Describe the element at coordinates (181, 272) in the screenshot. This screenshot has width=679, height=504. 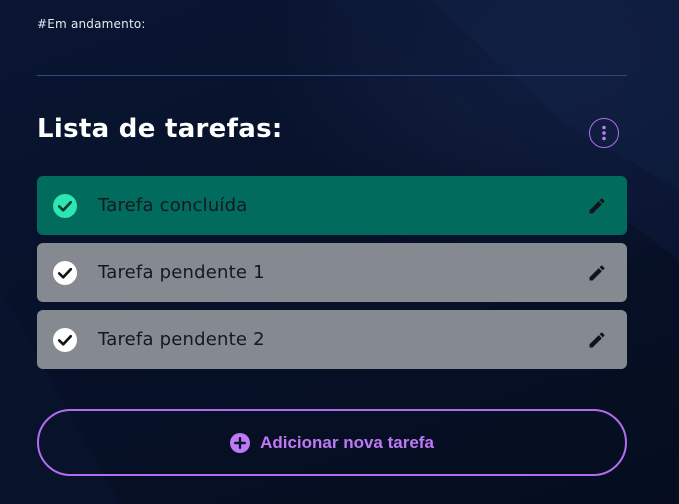
I see `task-label: Tarefa pendente 1` at that location.